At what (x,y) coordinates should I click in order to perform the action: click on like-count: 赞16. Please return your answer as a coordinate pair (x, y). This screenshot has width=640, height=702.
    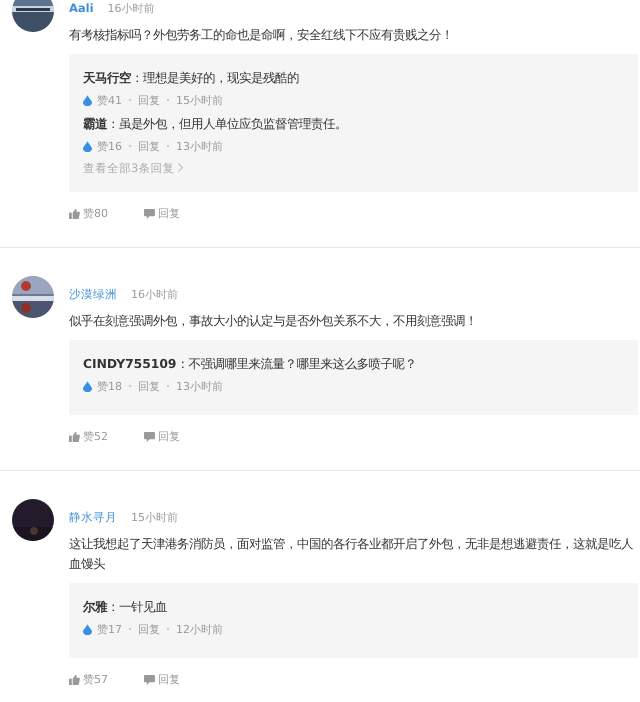
    Looking at the image, I should click on (109, 146).